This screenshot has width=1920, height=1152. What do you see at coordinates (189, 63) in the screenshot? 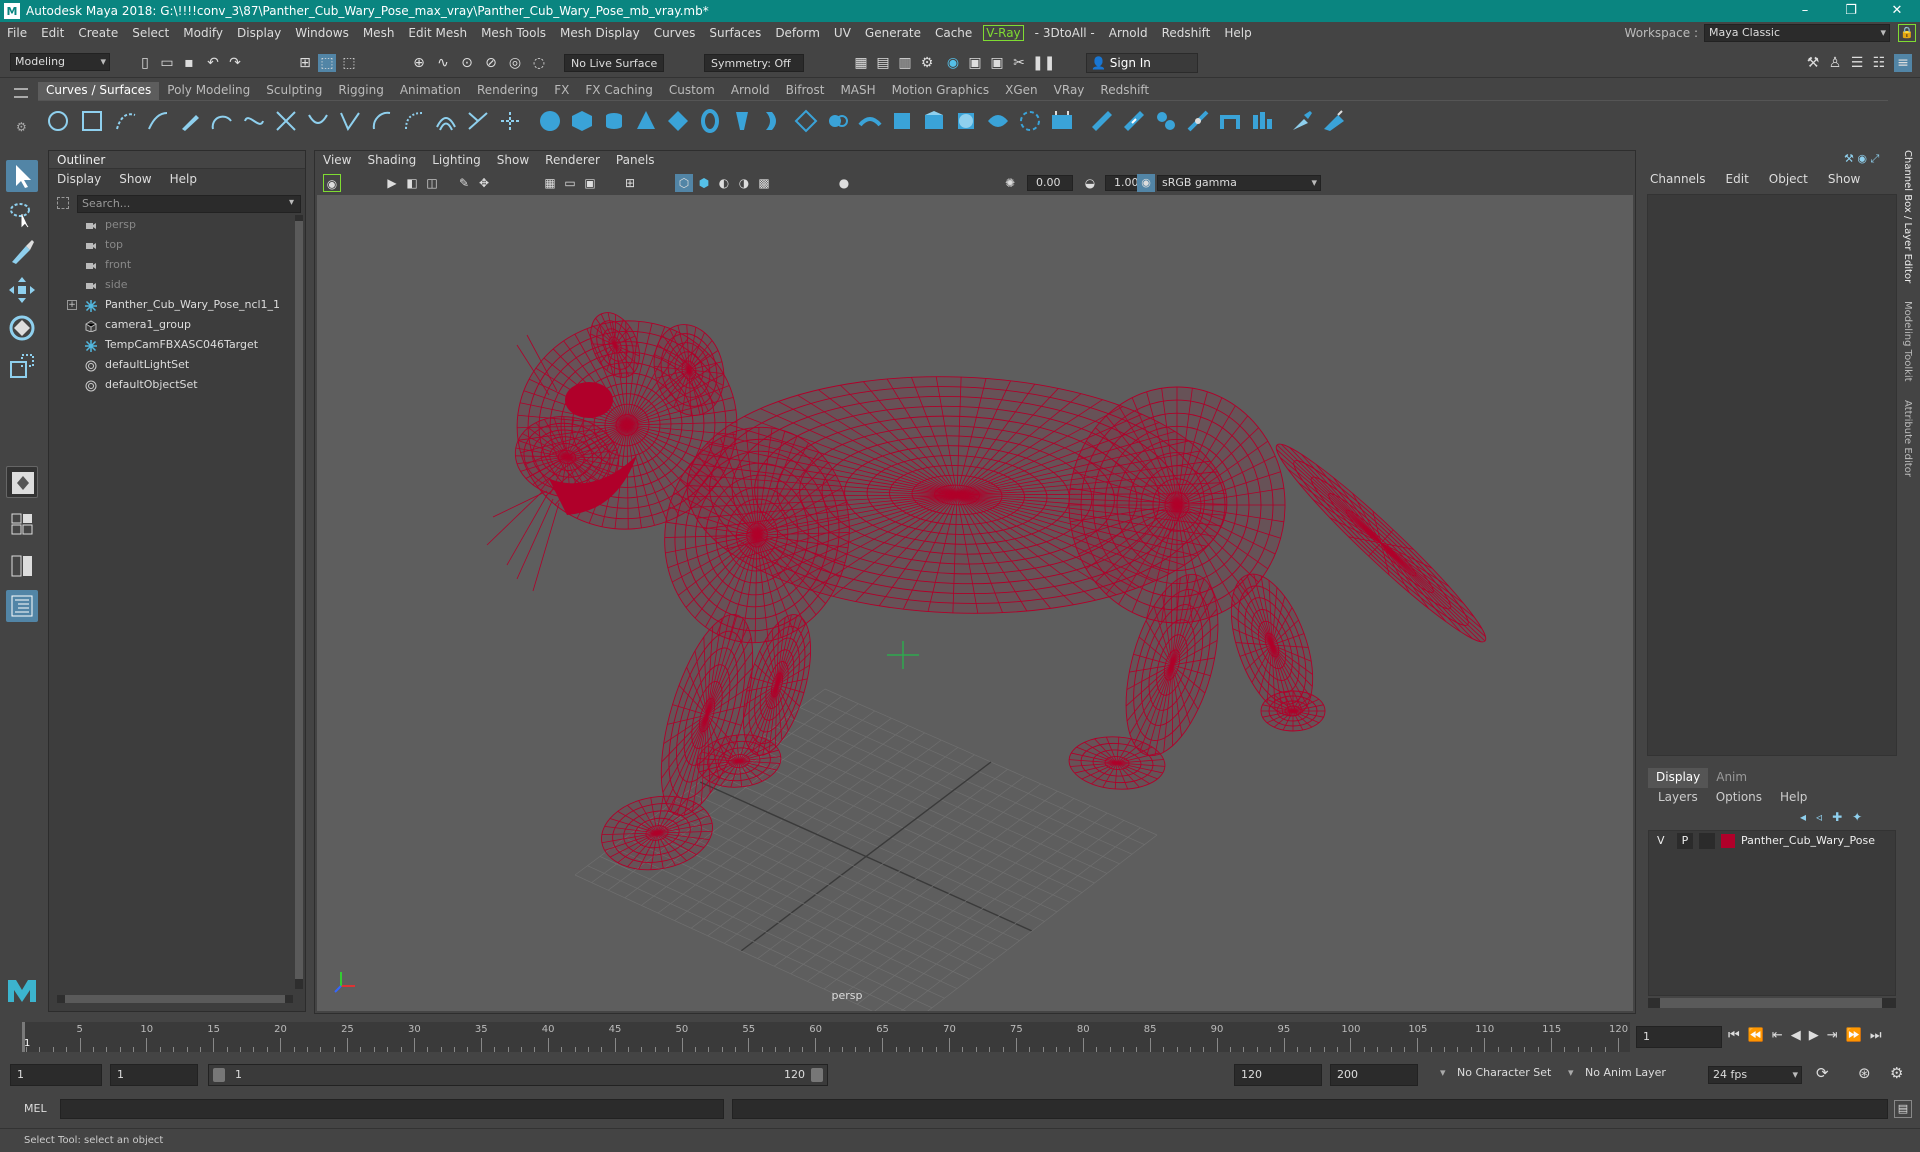
I see `save-scene-icon: ▪` at bounding box center [189, 63].